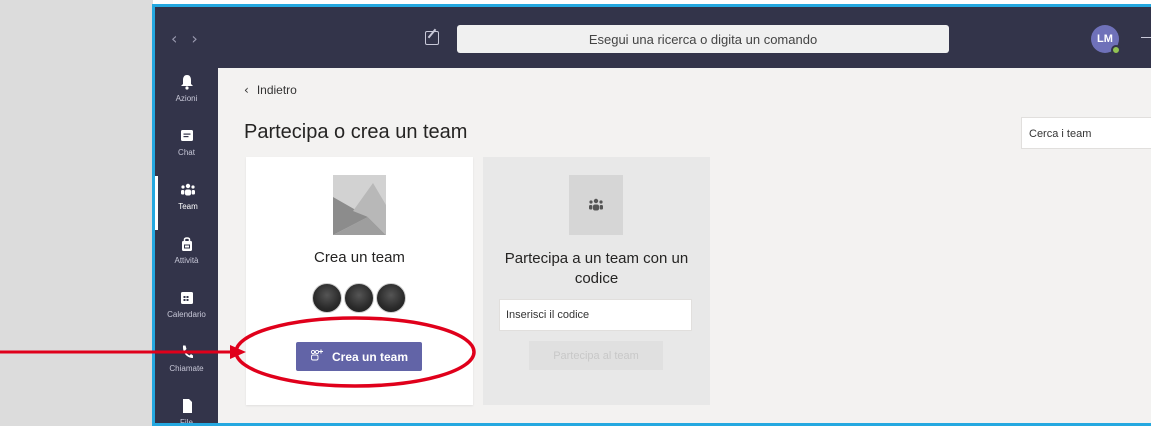 The height and width of the screenshot is (426, 1151). I want to click on chevron-right-icon: ›, so click(201, 38).